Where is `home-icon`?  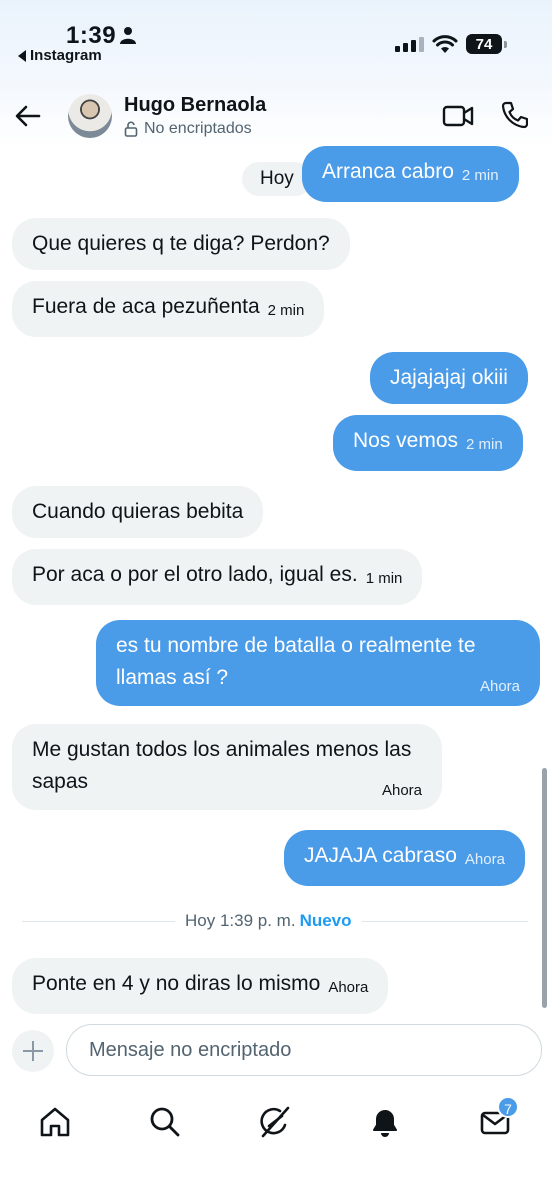
home-icon is located at coordinates (55, 1122).